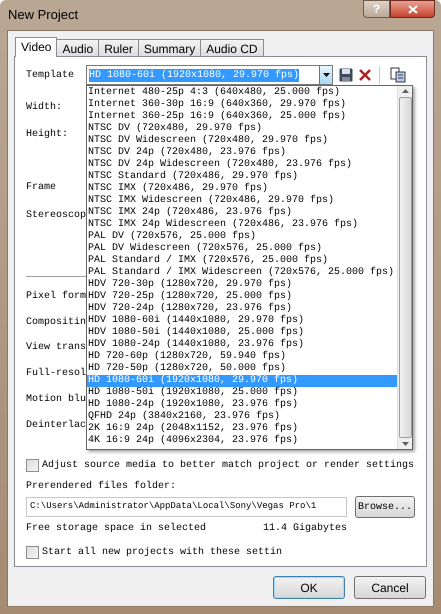  Describe the element at coordinates (390, 587) in the screenshot. I see `cancel-button: Cancel` at that location.